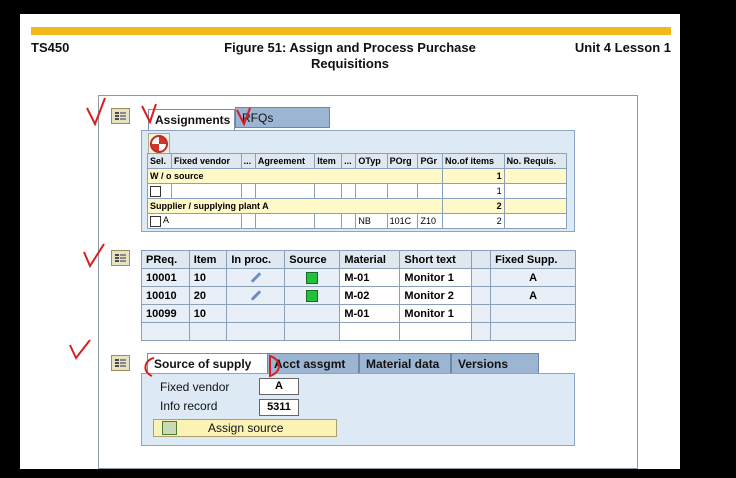 Image resolution: width=736 pixels, height=478 pixels. I want to click on col-preq: PReq., so click(165, 259).